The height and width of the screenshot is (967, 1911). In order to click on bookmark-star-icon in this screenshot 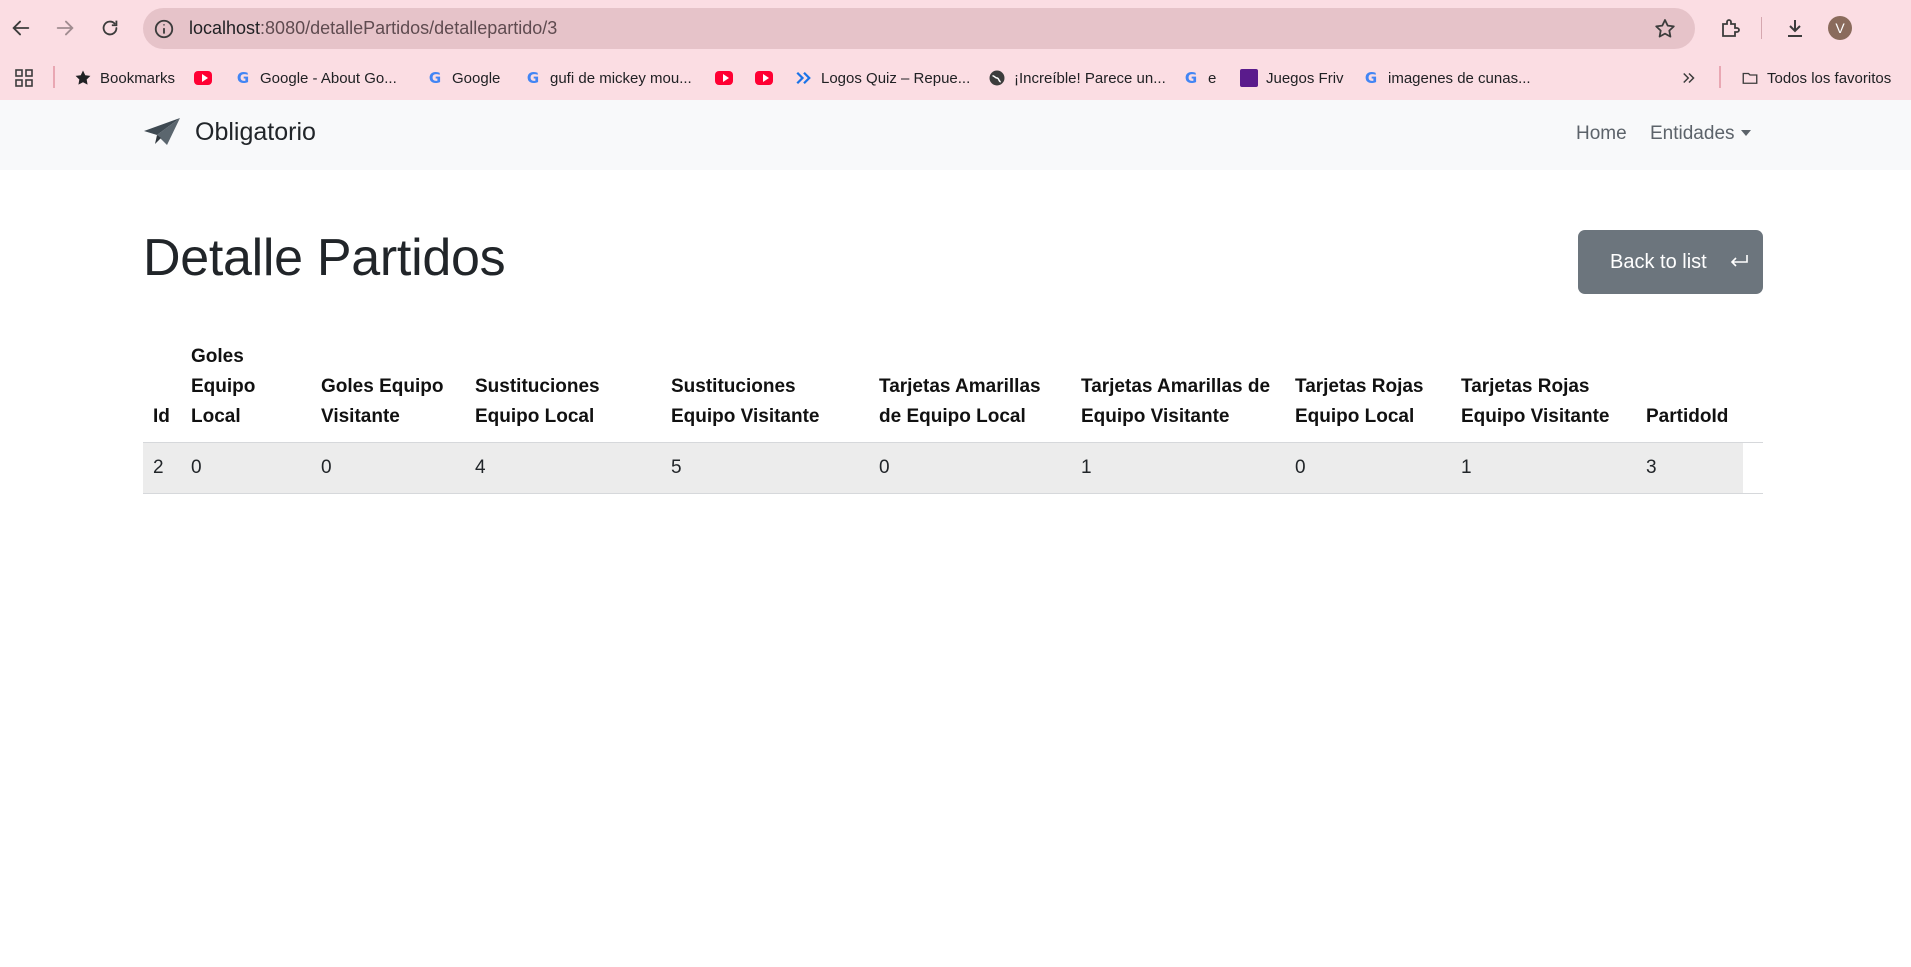, I will do `click(1665, 29)`.